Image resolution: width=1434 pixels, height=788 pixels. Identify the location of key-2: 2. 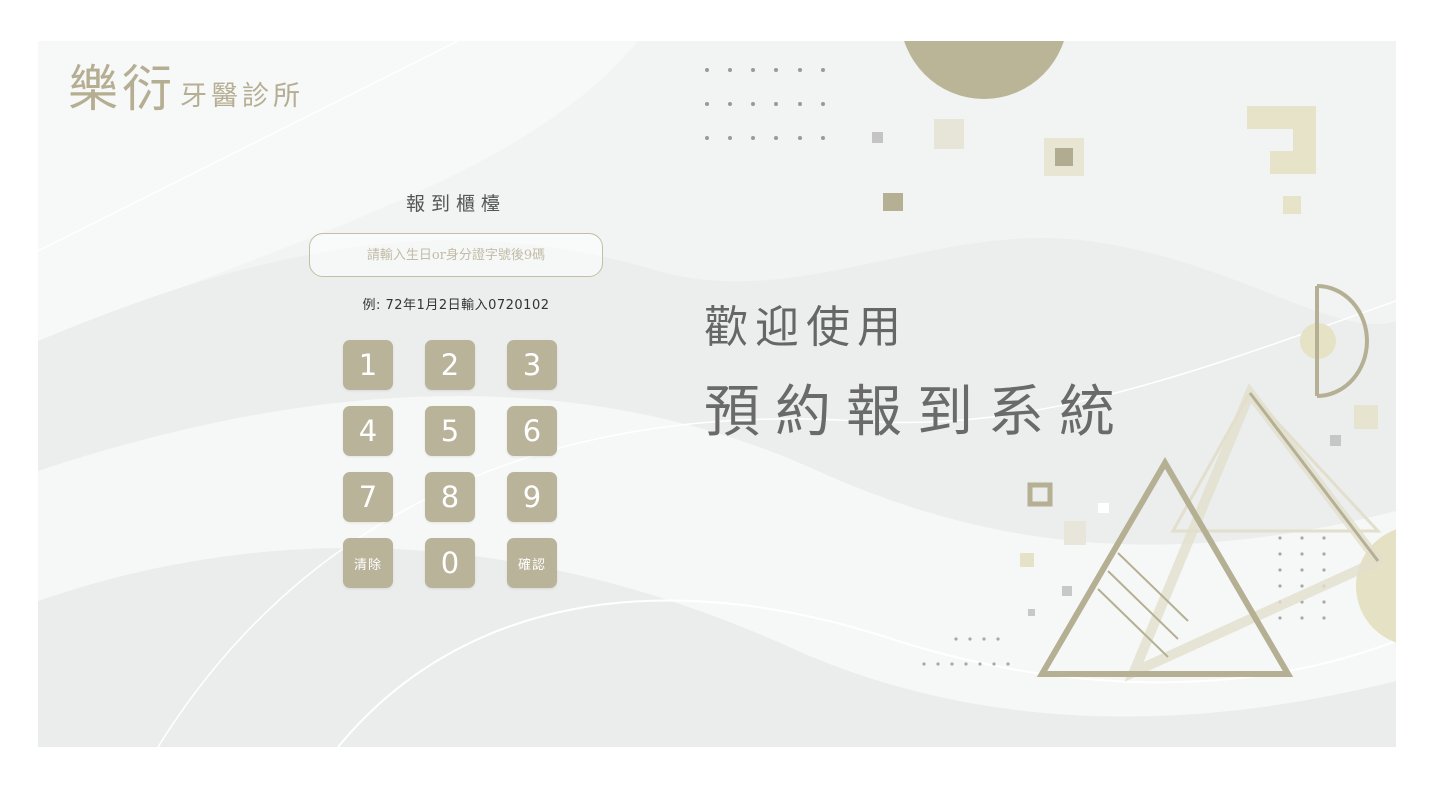
(450, 365).